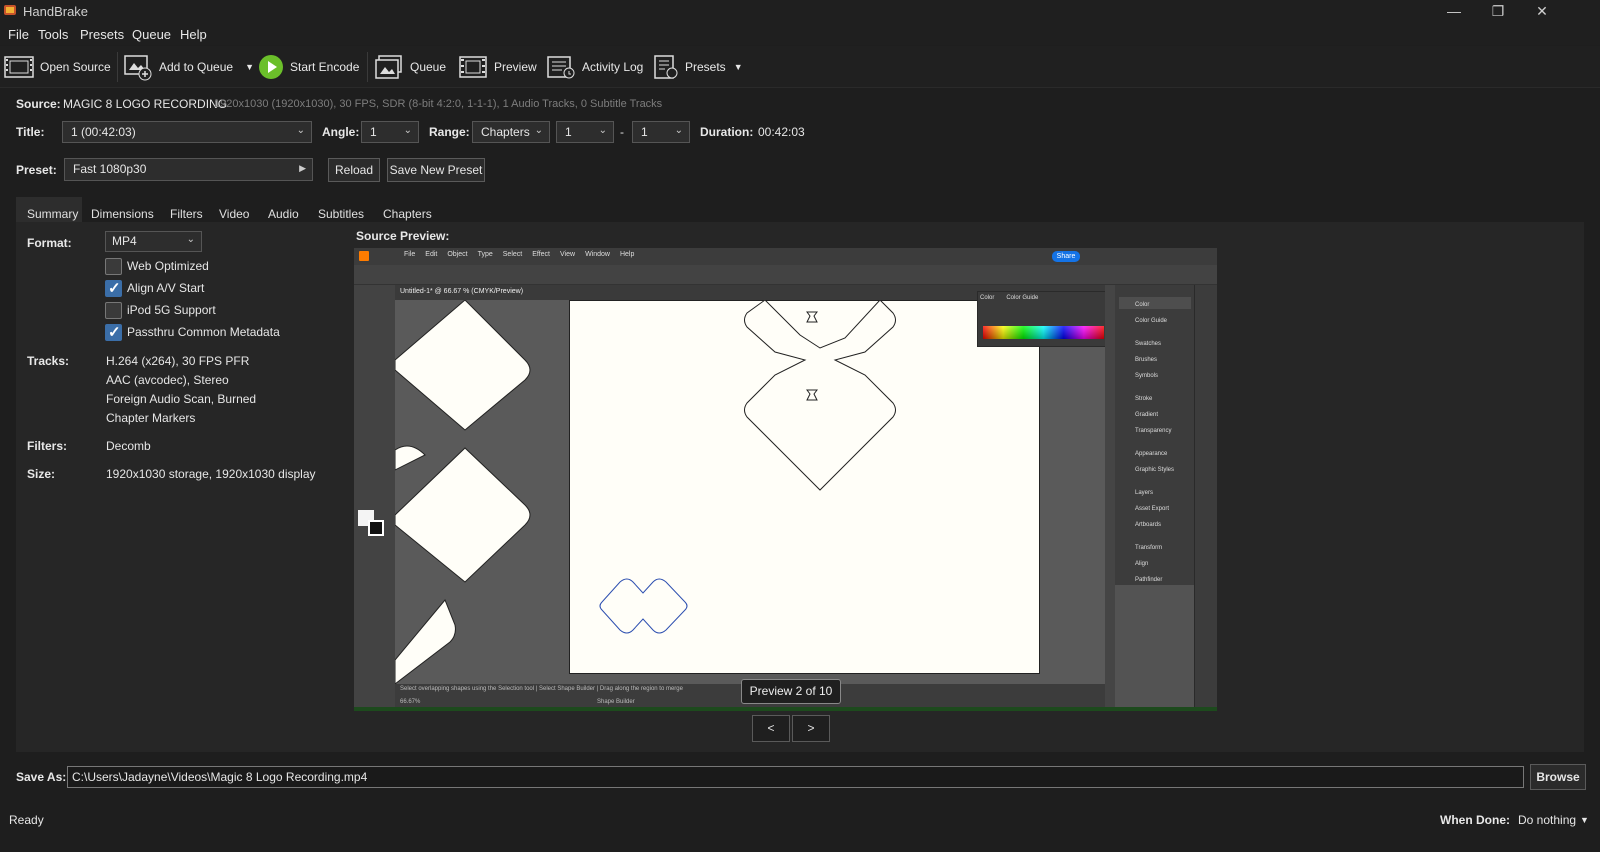 This screenshot has height=852, width=1600. Describe the element at coordinates (431, 254) in the screenshot. I see `inner-menu-item: Edit` at that location.